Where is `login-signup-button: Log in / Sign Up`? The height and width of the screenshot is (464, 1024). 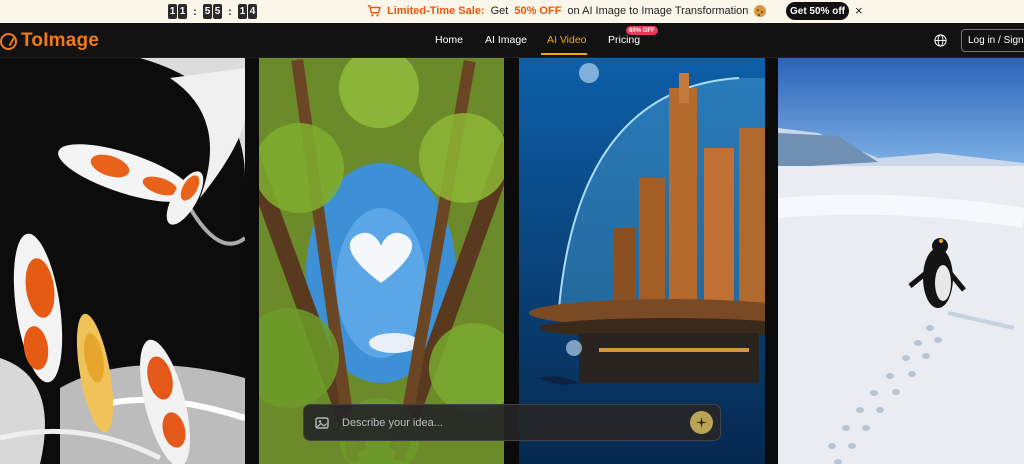
login-signup-button: Log in / Sign Up is located at coordinates (992, 40).